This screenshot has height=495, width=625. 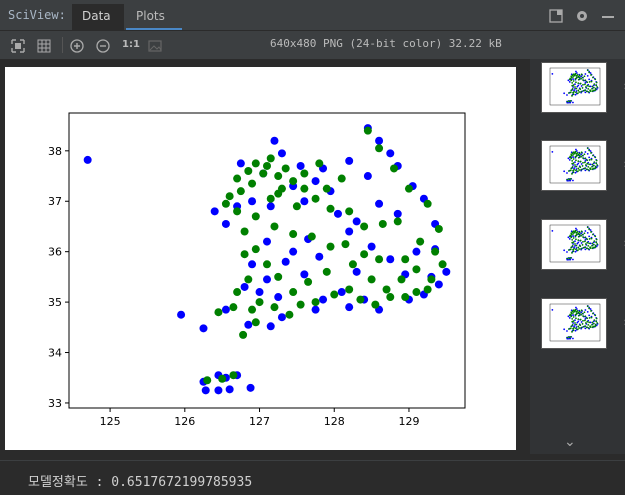 What do you see at coordinates (570, 442) in the screenshot?
I see `chevron-down-icon: ⌄` at bounding box center [570, 442].